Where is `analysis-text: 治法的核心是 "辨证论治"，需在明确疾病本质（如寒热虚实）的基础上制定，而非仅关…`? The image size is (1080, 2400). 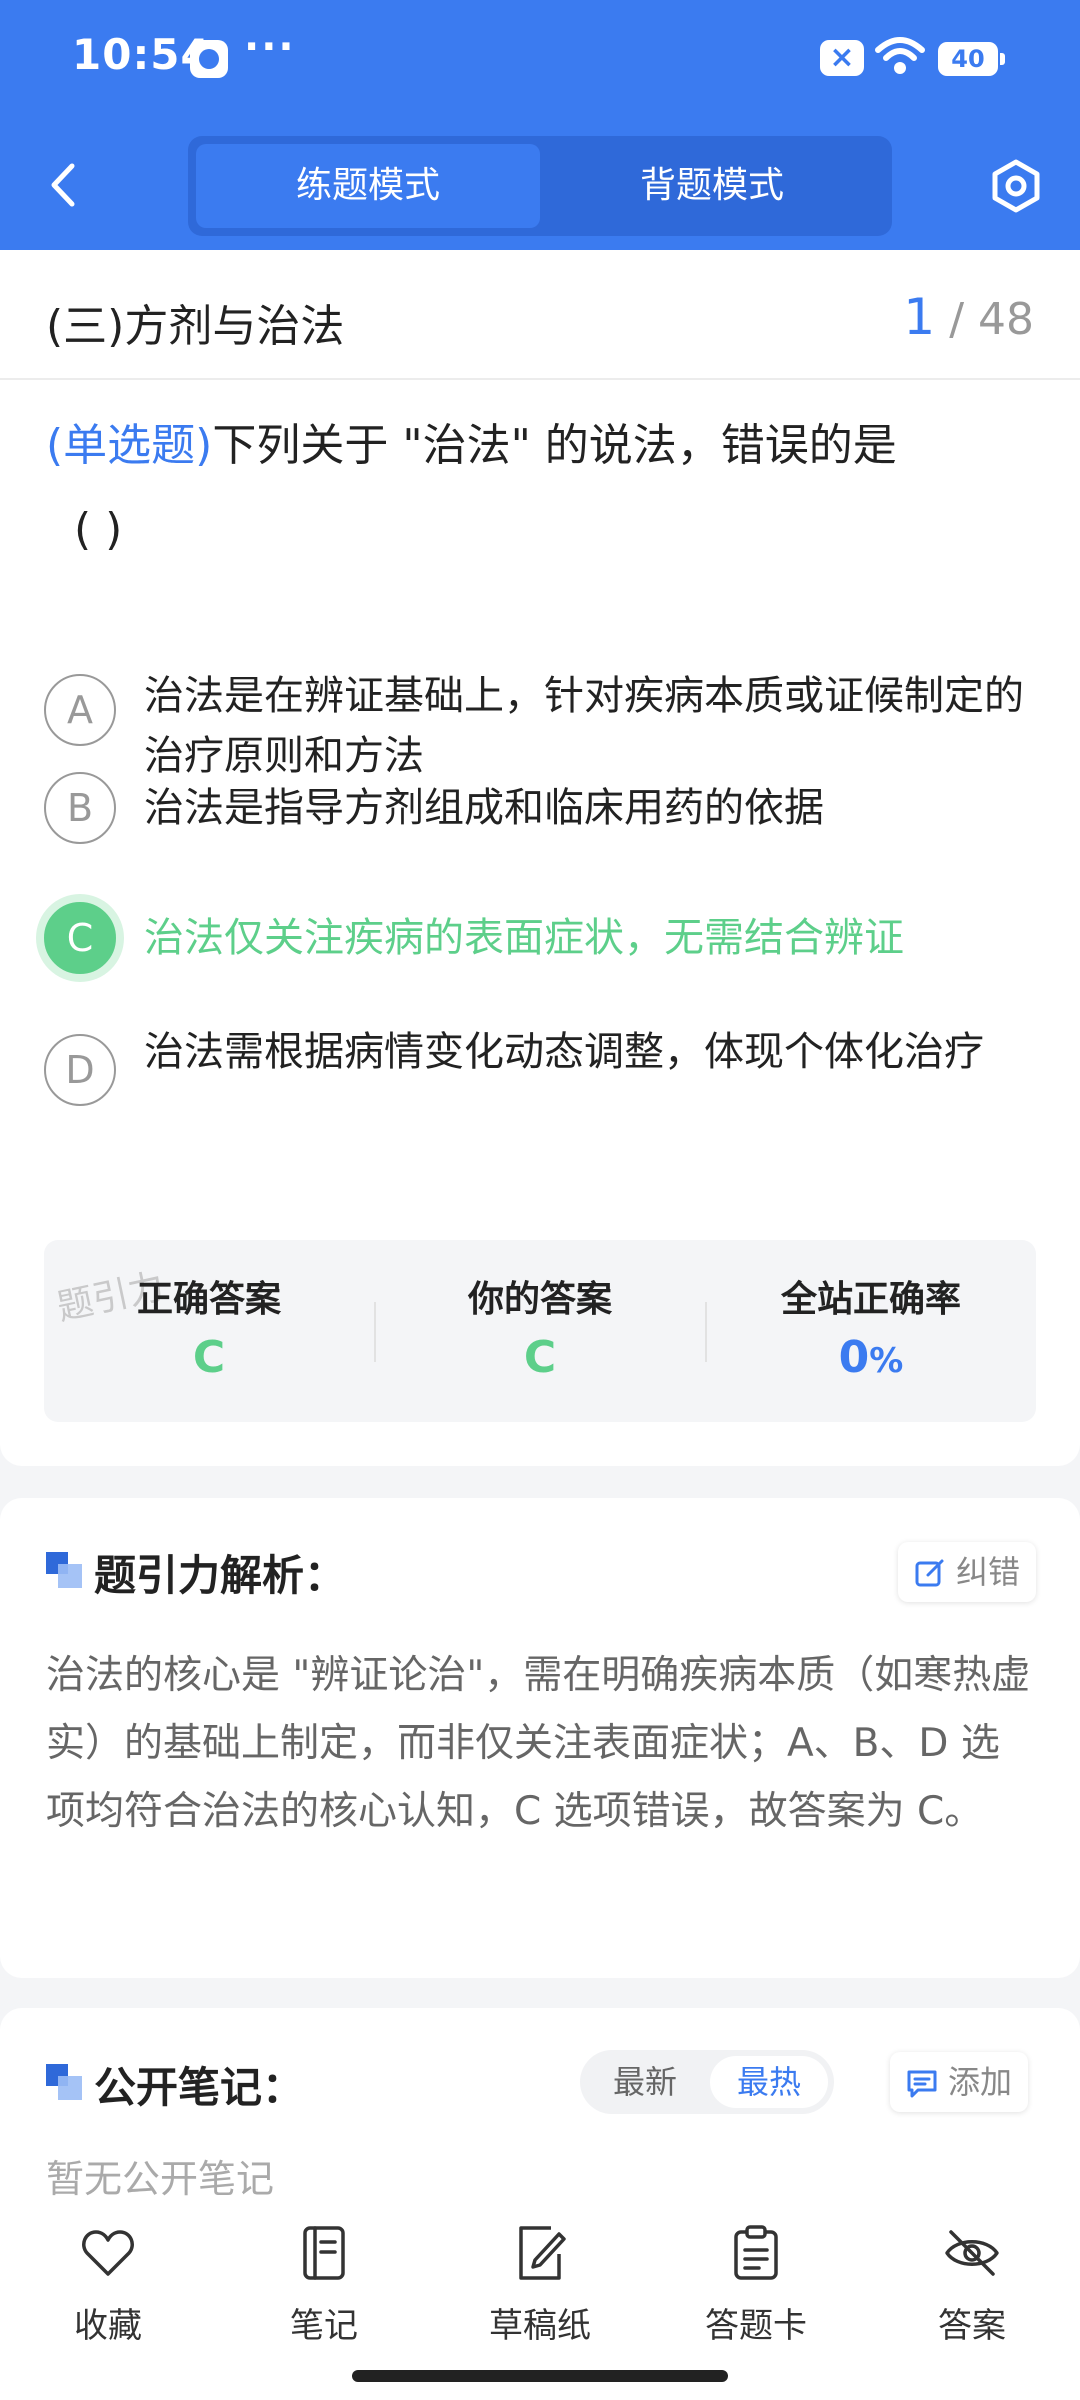
analysis-text: 治法的核心是 "辨证论治"，需在明确疾病本质（如寒热虚实）的基础上制定，而非仅关… is located at coordinates (538, 1743).